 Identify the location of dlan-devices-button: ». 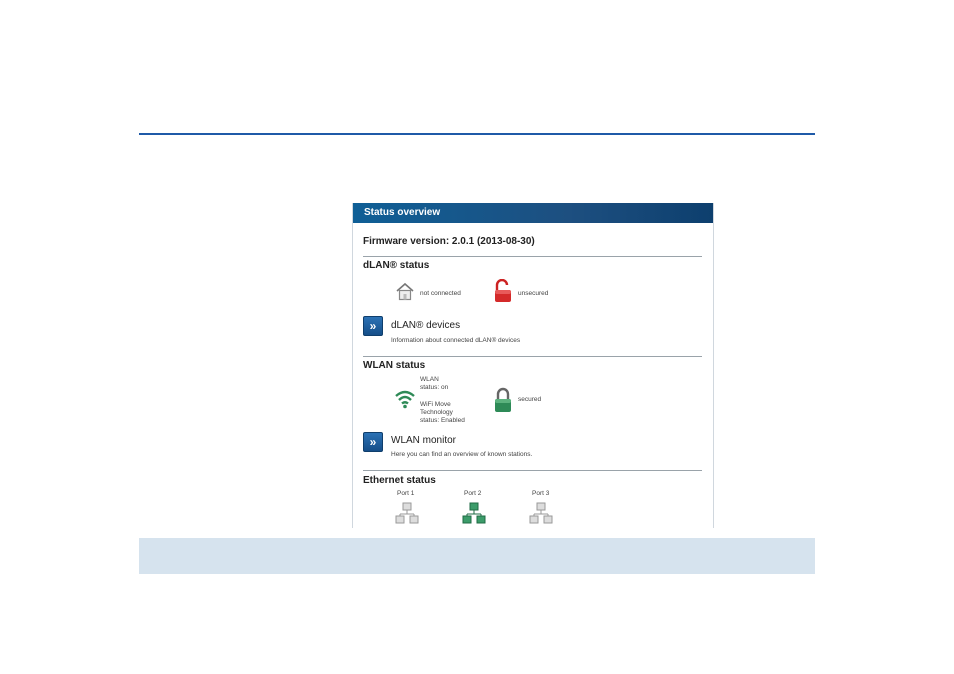
(373, 326).